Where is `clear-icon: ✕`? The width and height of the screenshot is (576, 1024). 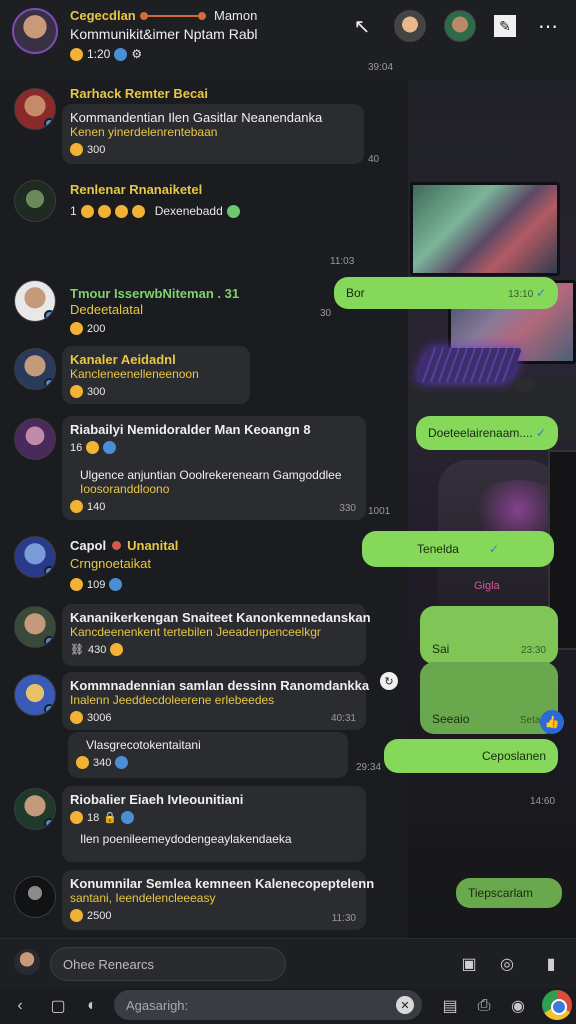 clear-icon: ✕ is located at coordinates (405, 1005).